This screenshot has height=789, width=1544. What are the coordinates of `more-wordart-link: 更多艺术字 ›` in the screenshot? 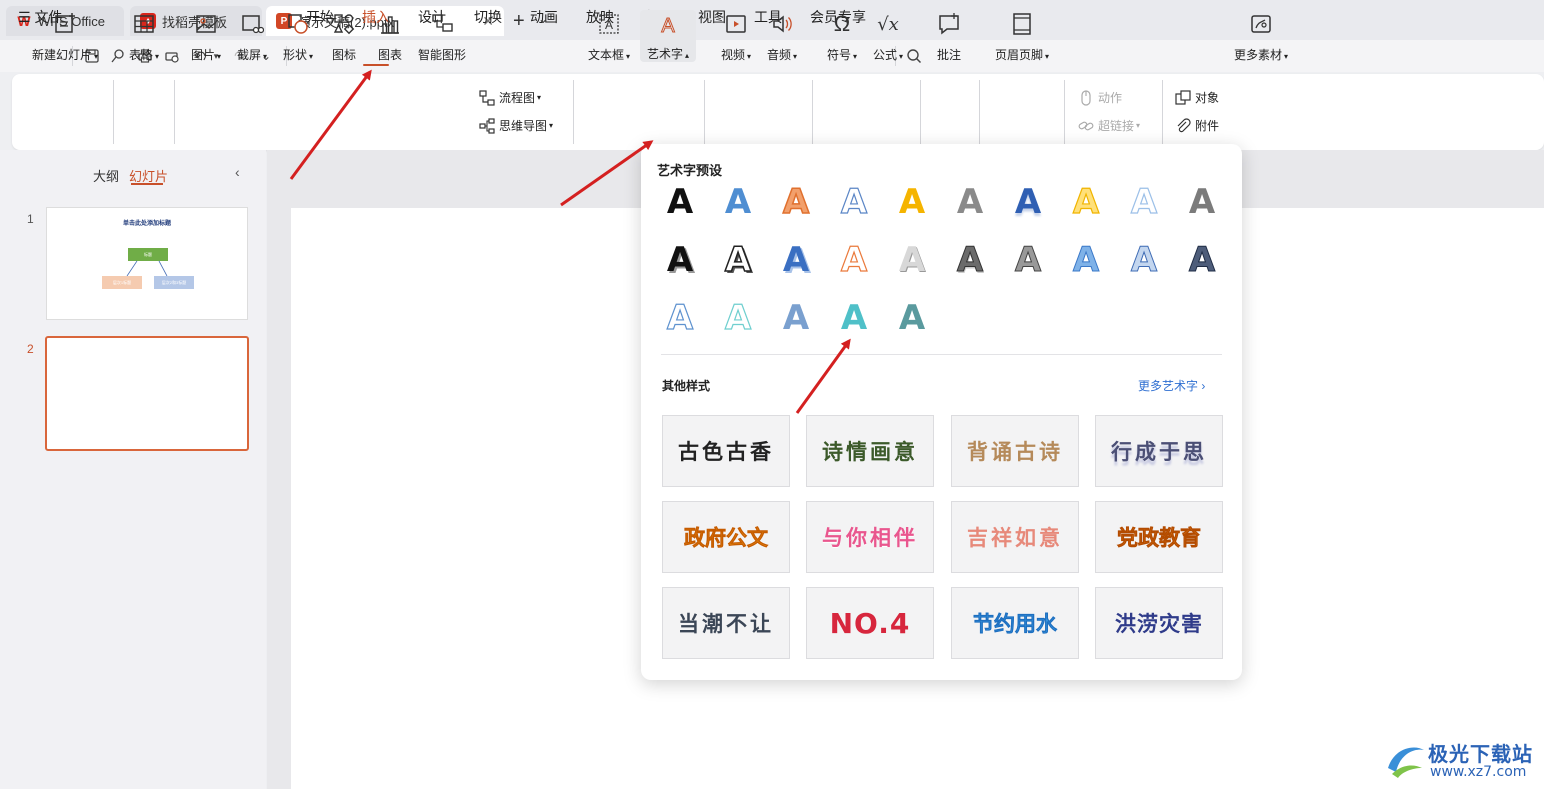 It's located at (1171, 385).